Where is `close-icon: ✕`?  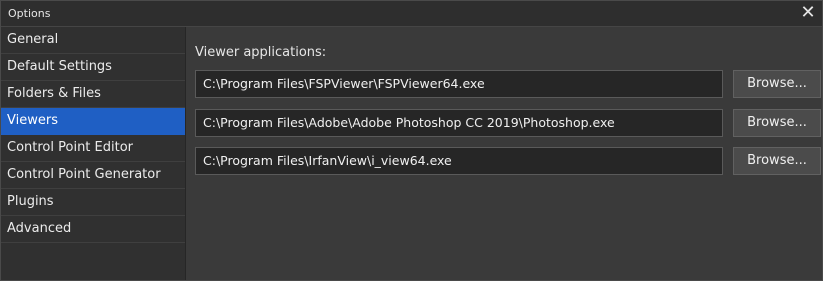
close-icon: ✕ is located at coordinates (808, 13).